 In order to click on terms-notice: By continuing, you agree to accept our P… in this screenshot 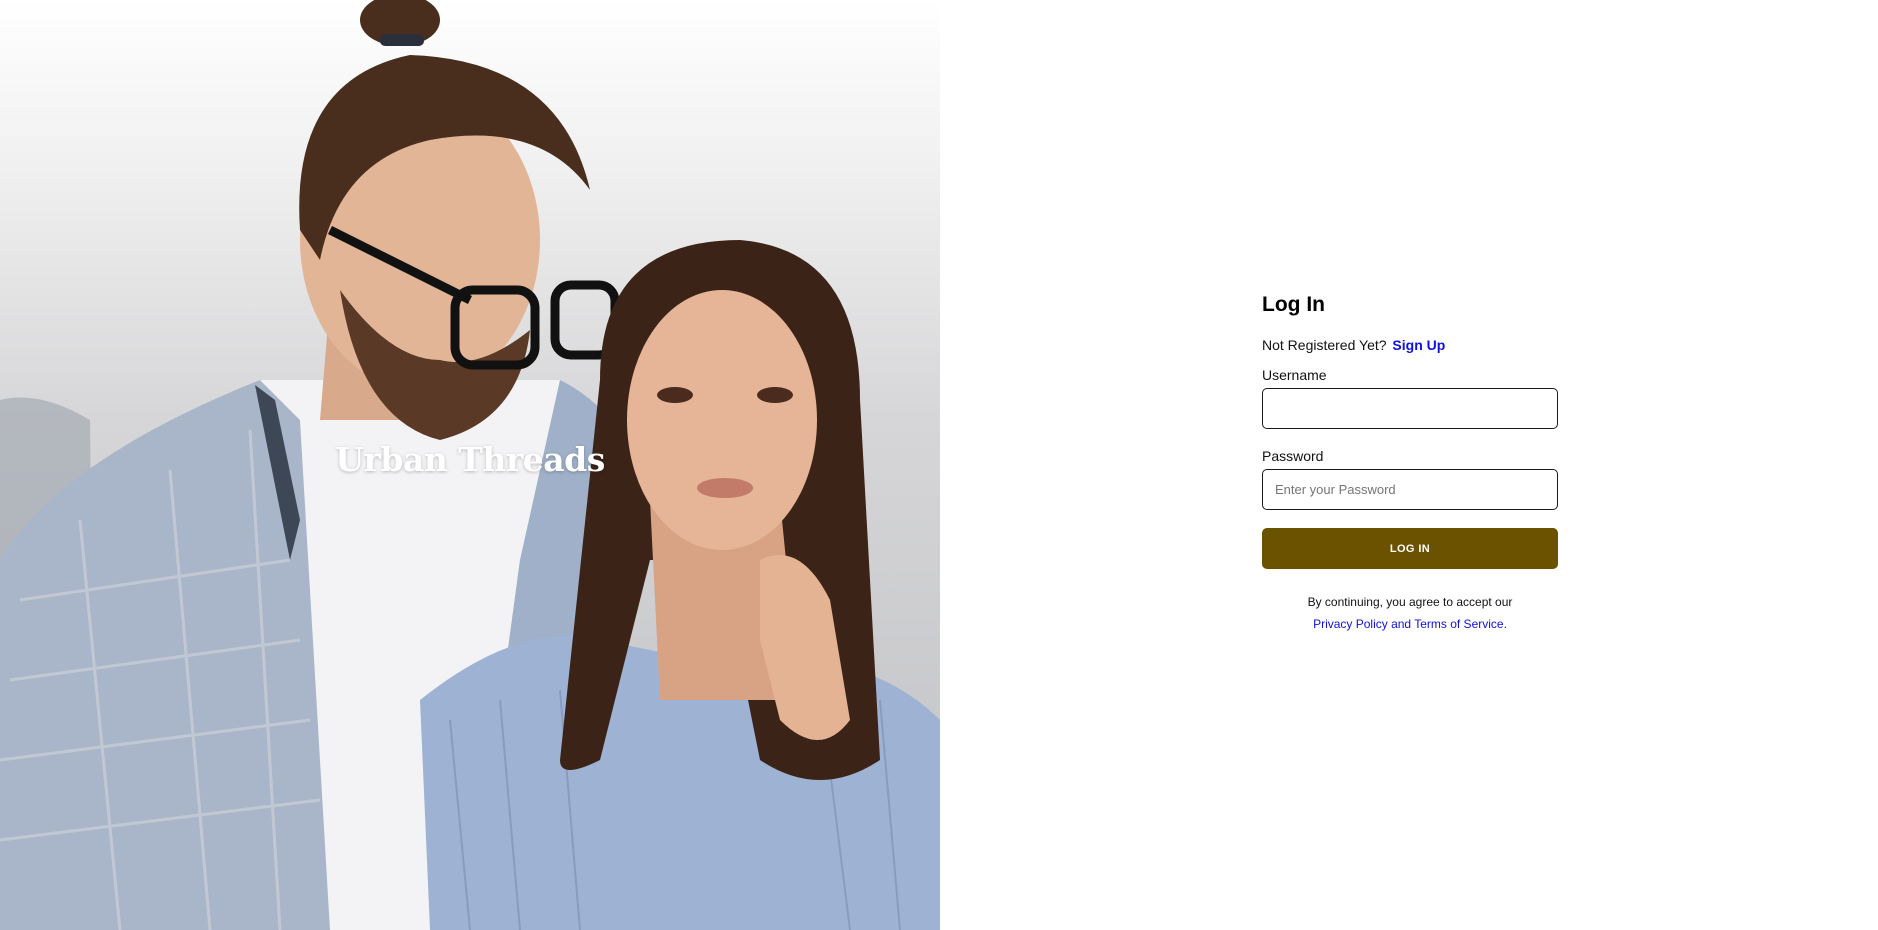, I will do `click(1410, 613)`.